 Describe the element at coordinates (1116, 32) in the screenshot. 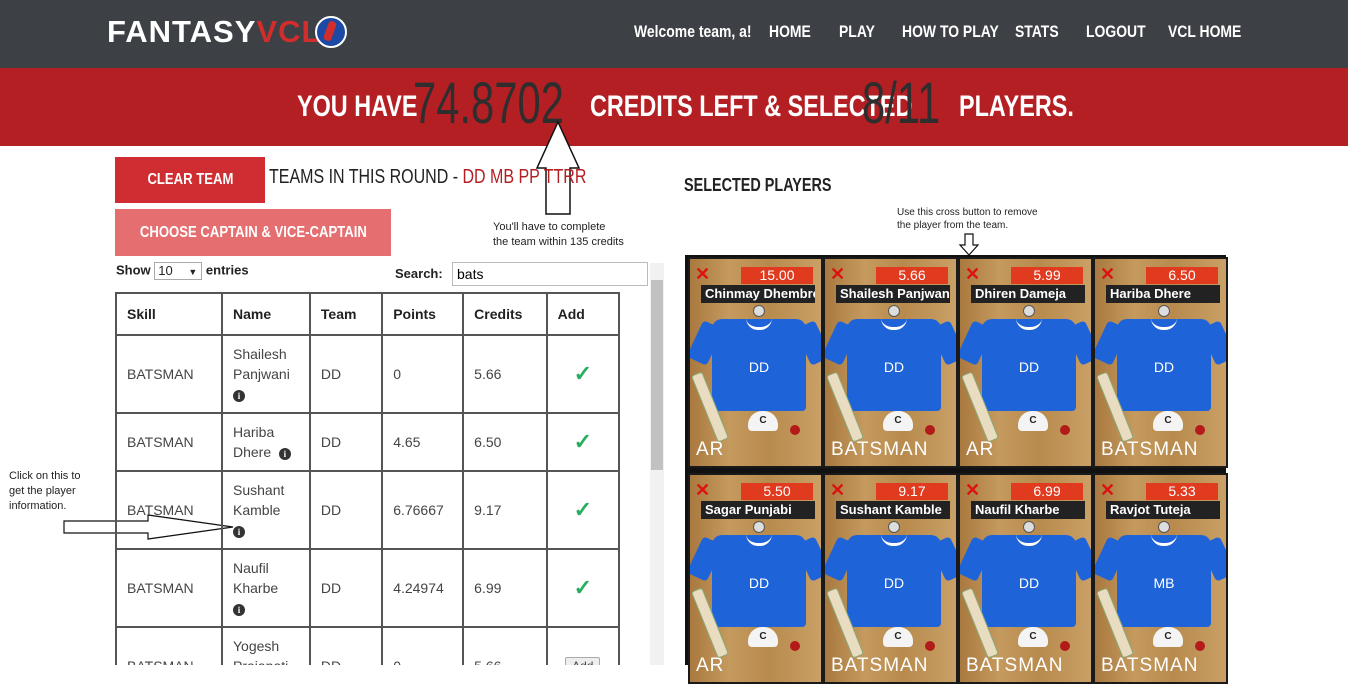

I see `nav-logout: LOGOUT` at that location.